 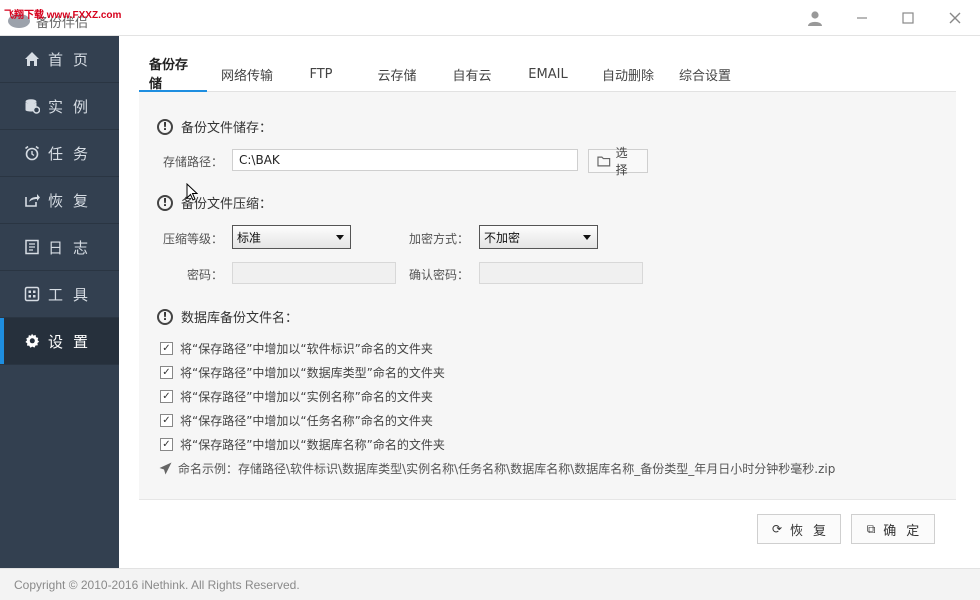 What do you see at coordinates (227, 128) in the screenshot?
I see `section-title-text: 备份文件储存：` at bounding box center [227, 128].